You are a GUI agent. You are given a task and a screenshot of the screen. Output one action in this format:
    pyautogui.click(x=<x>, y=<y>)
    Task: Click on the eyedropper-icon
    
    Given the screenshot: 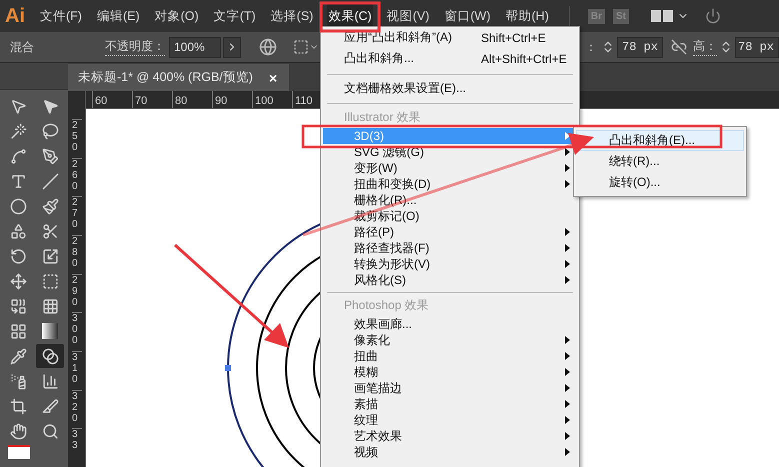 What is the action you would take?
    pyautogui.click(x=18, y=356)
    